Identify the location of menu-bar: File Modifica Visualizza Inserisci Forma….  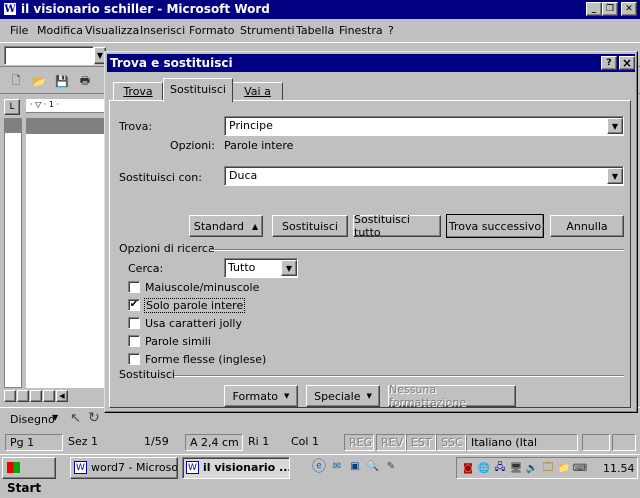
(320, 30).